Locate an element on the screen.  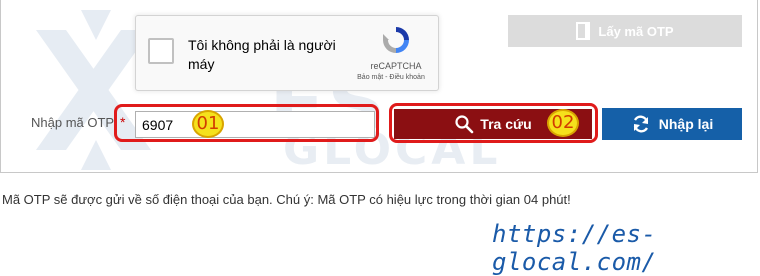
door-exit-icon is located at coordinates (583, 31).